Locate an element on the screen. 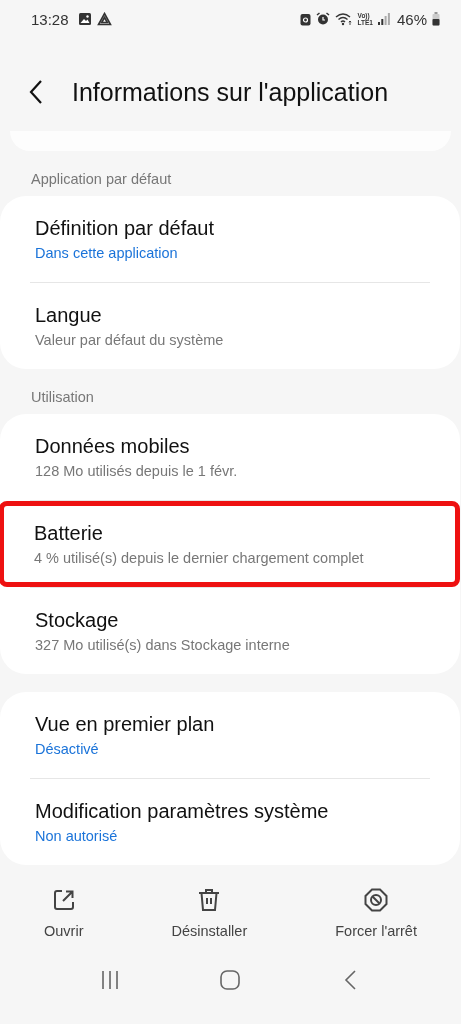 This screenshot has height=1024, width=461. section-label: Application par défaut is located at coordinates (101, 179).